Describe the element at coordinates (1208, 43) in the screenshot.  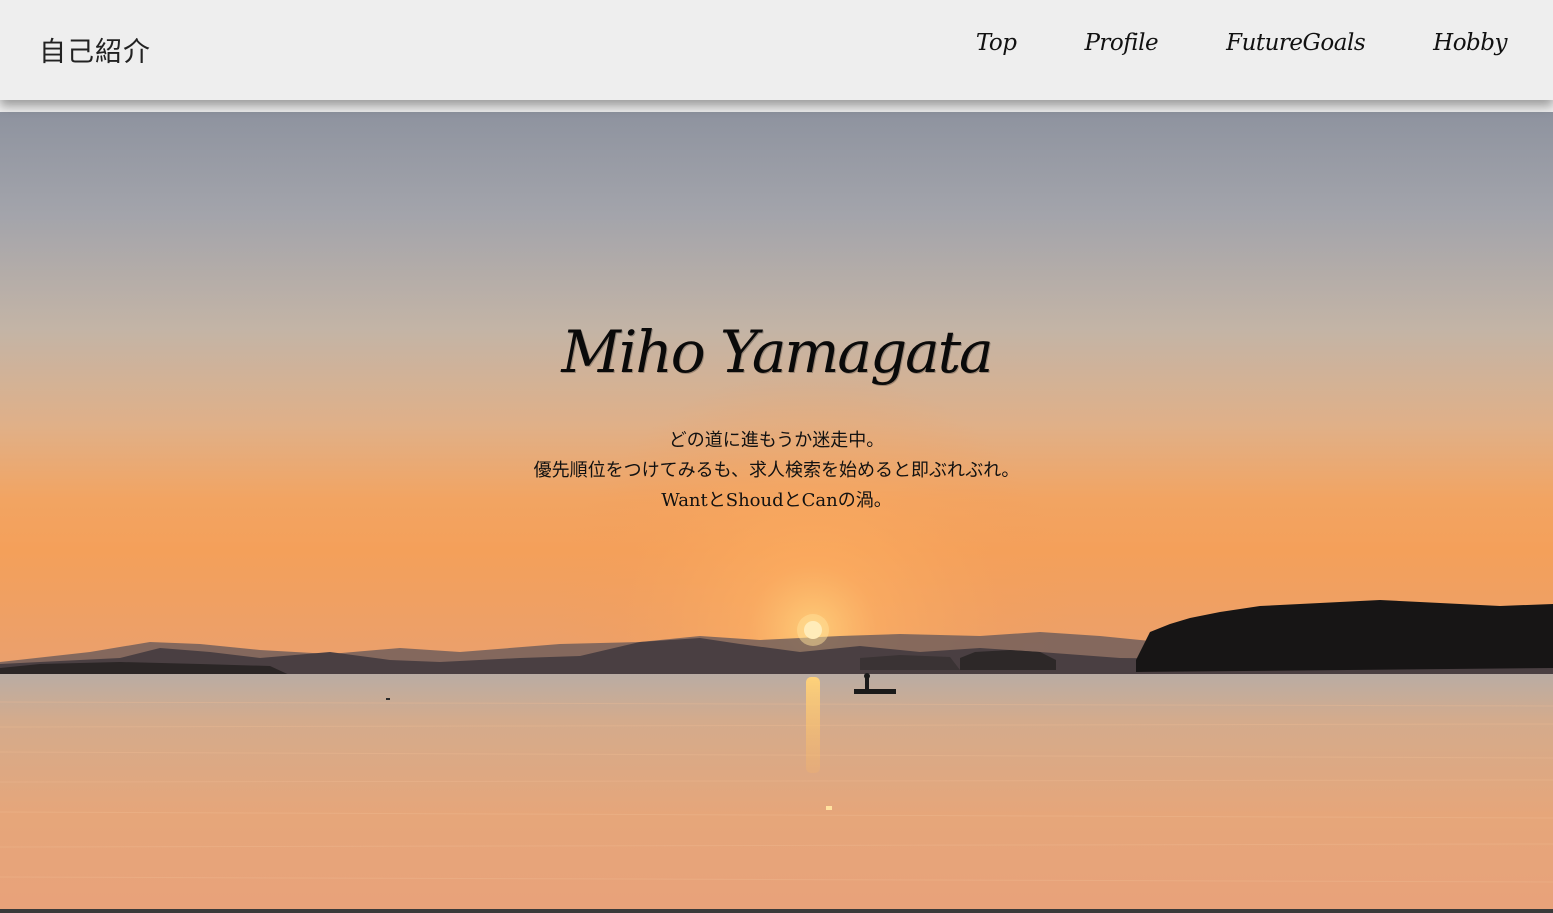
I see `main-nav: Top Profile FutureGoals Hobby` at that location.